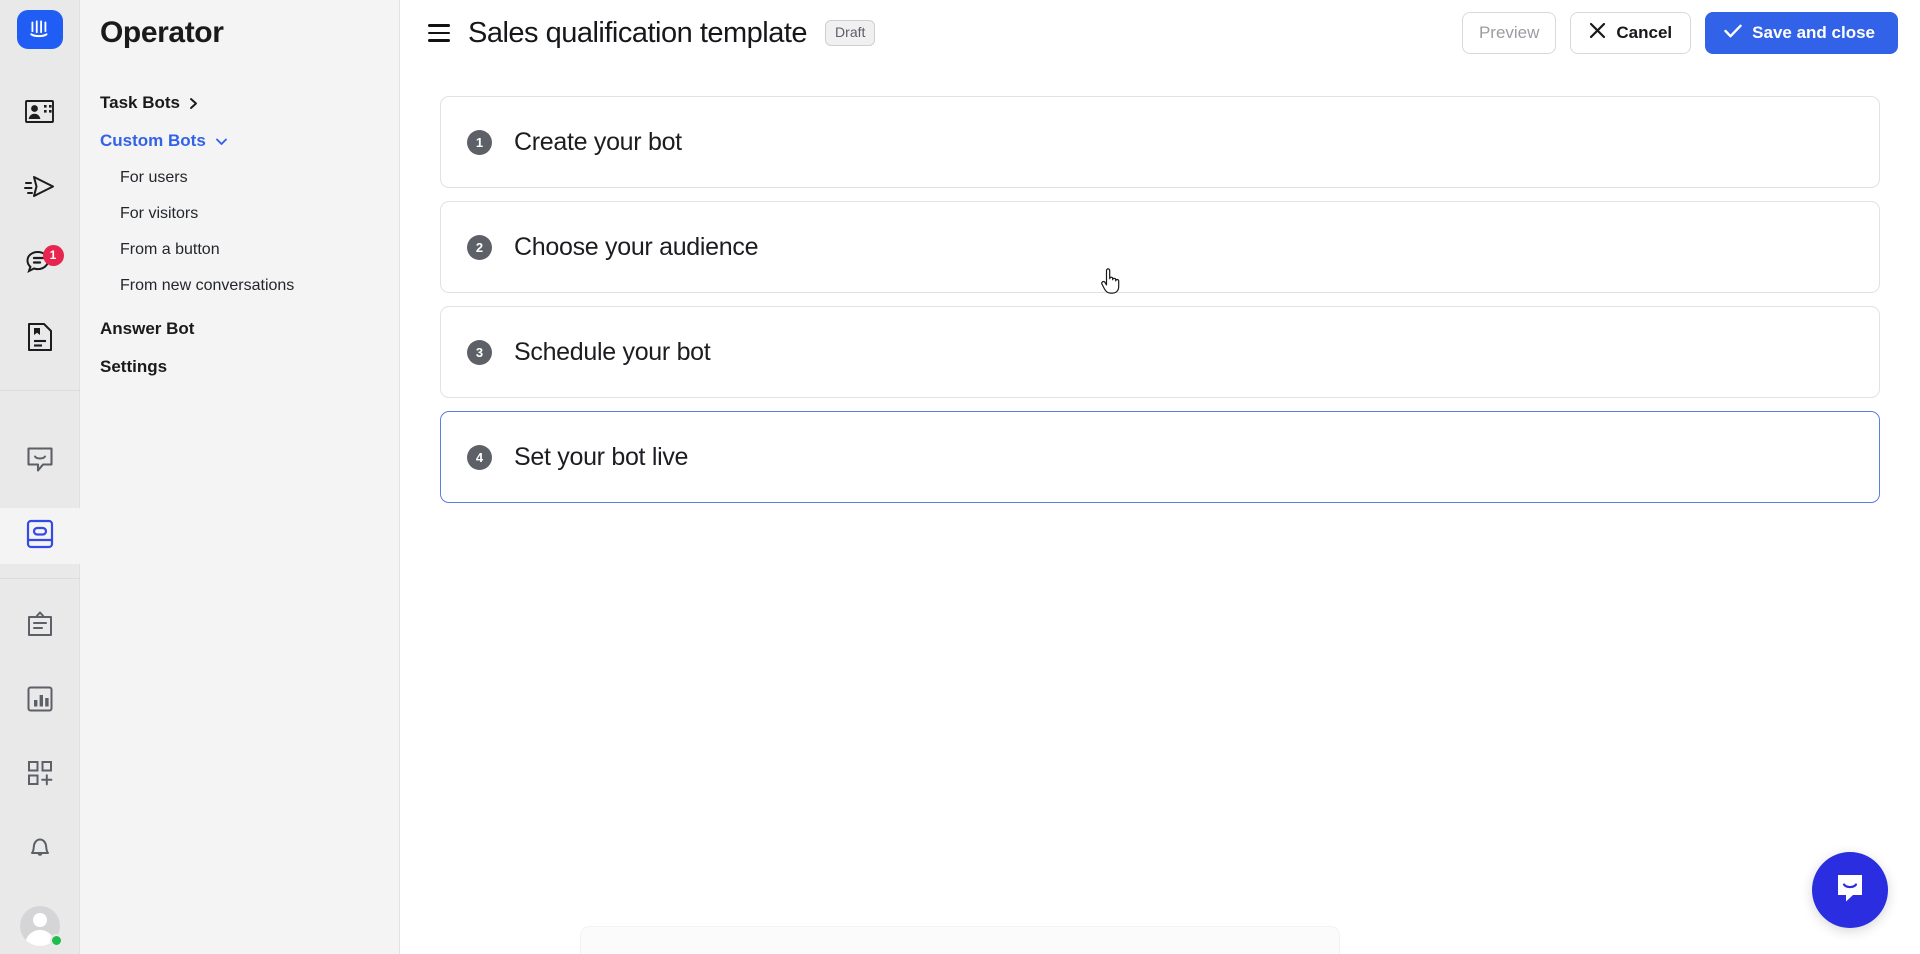 The image size is (1920, 954). Describe the element at coordinates (40, 390) in the screenshot. I see `rail-divider-top` at that location.